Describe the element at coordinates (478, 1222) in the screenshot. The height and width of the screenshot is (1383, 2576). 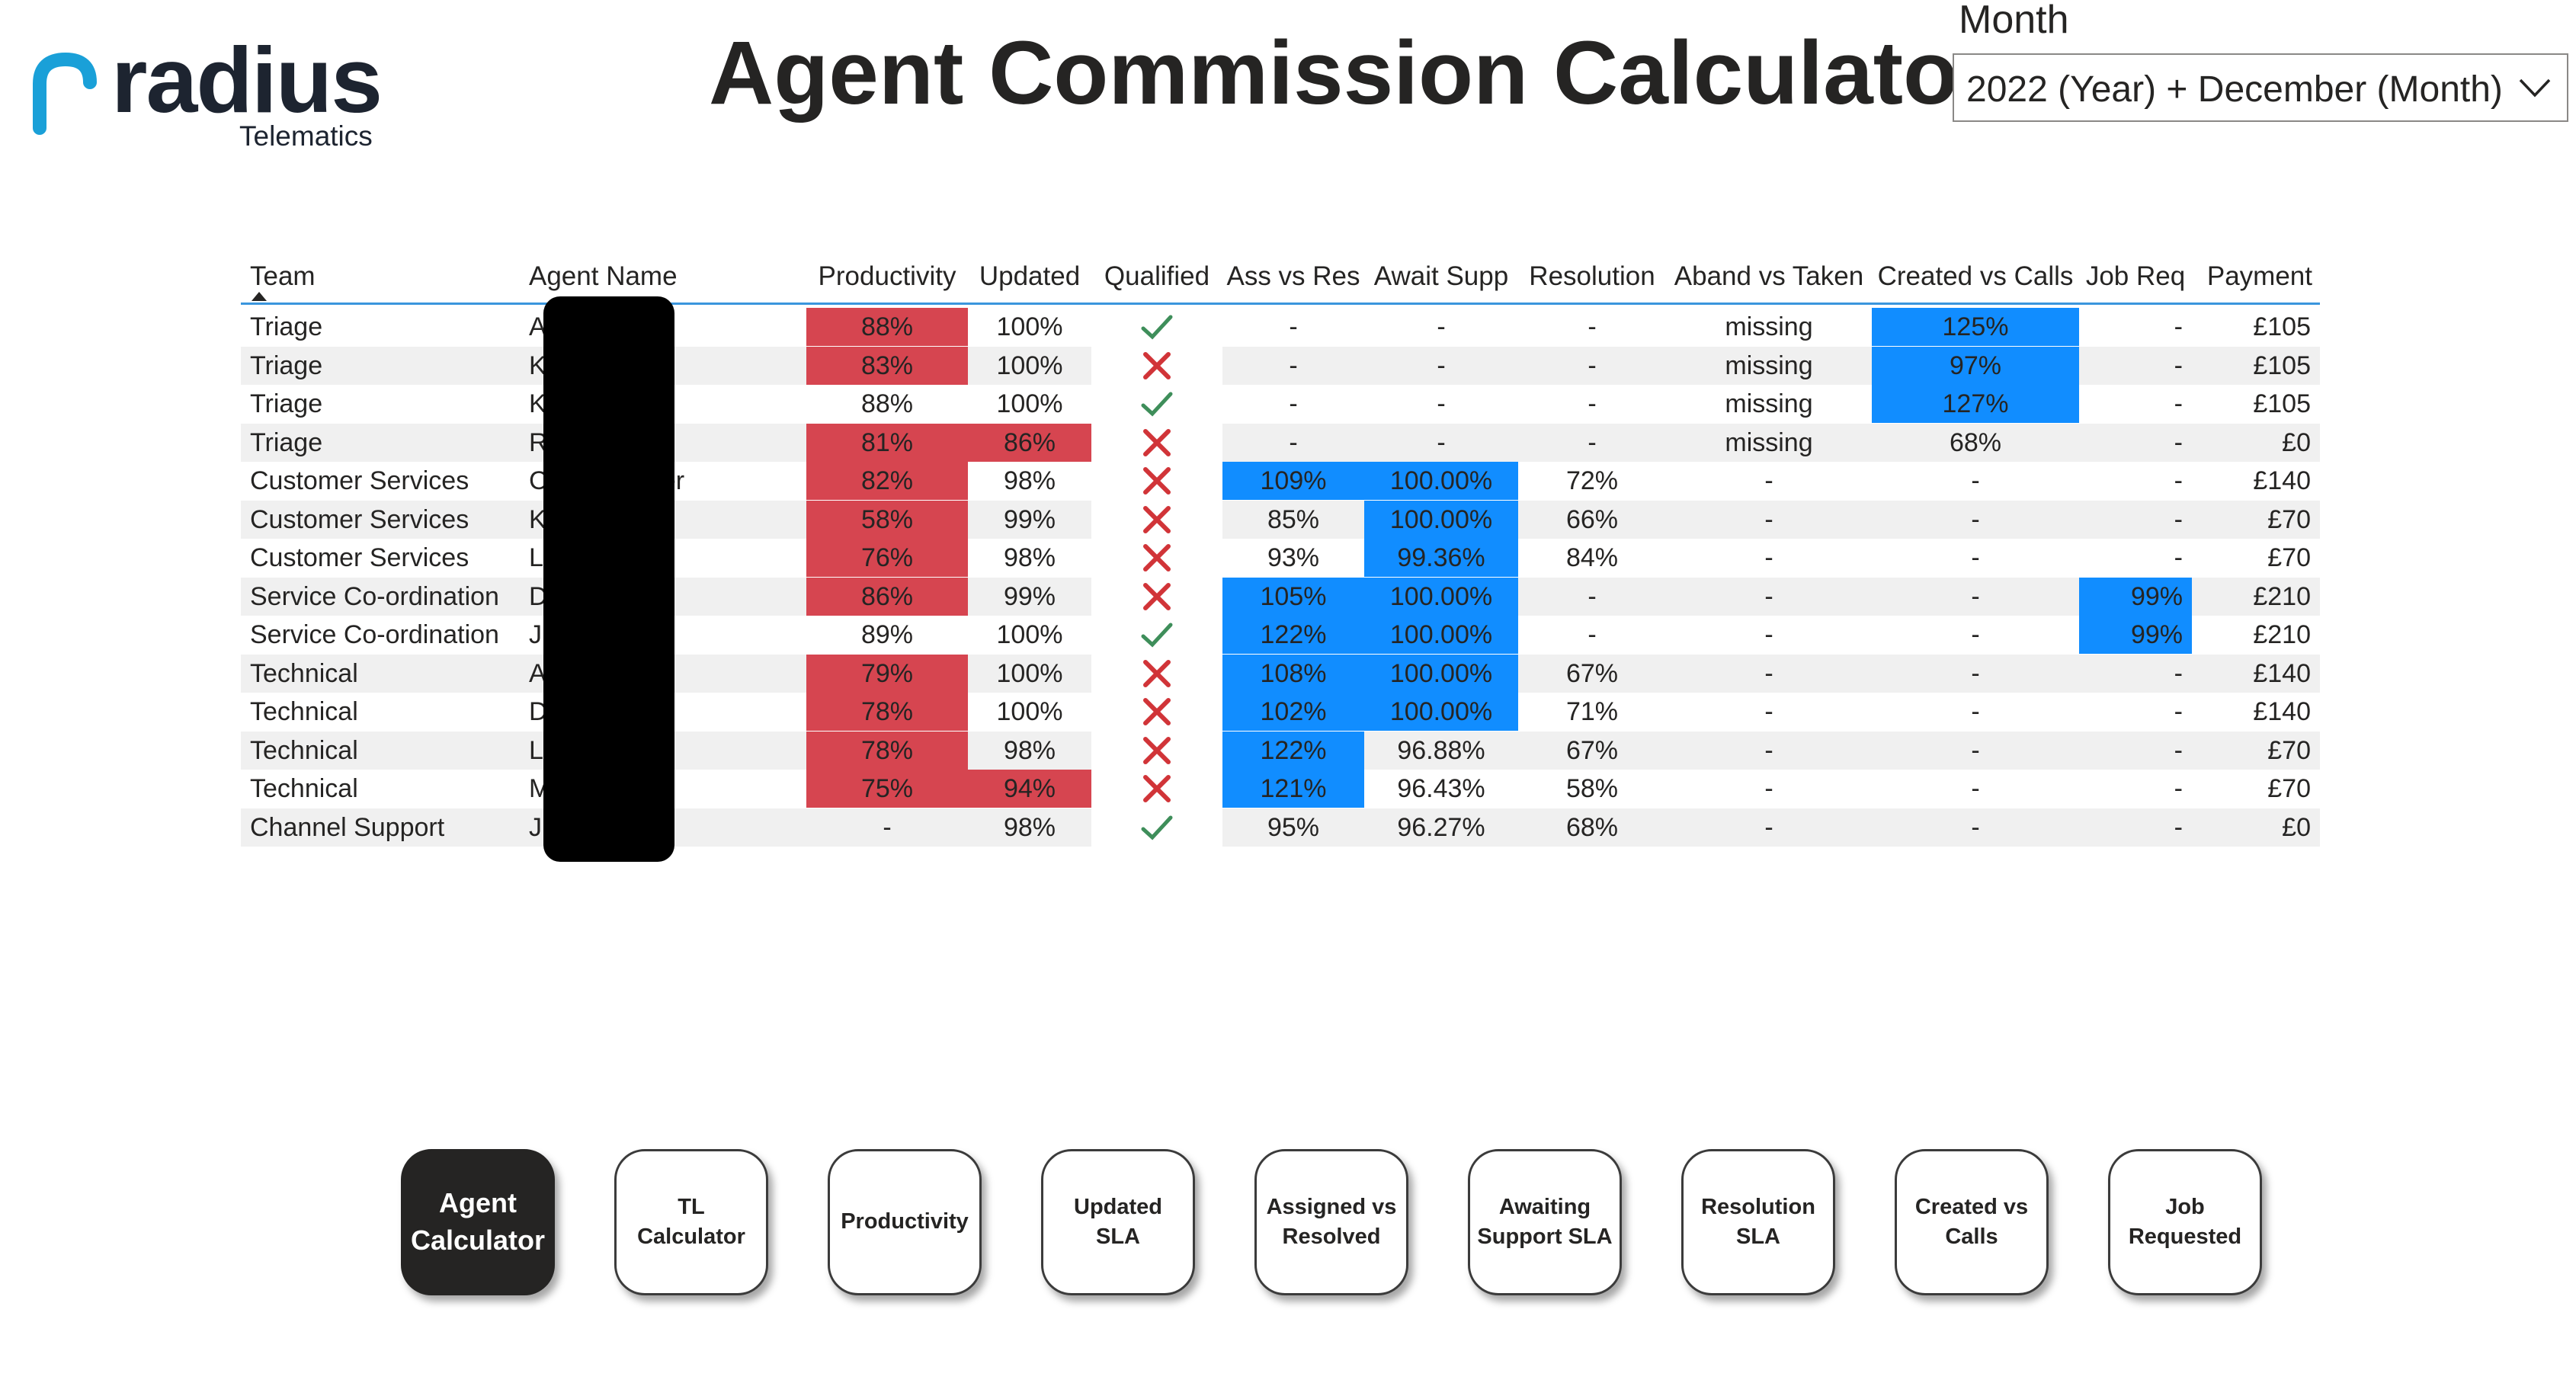
I see `nav-button-agent-calculator: Agent Calculator` at that location.